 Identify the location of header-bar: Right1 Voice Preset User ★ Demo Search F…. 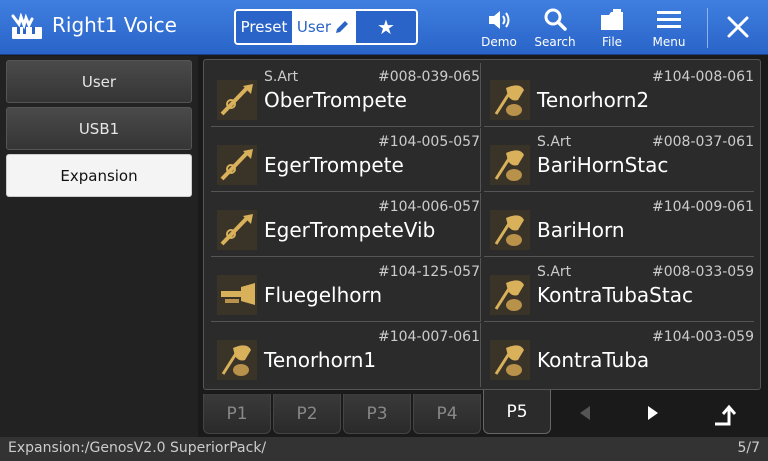
(384, 27).